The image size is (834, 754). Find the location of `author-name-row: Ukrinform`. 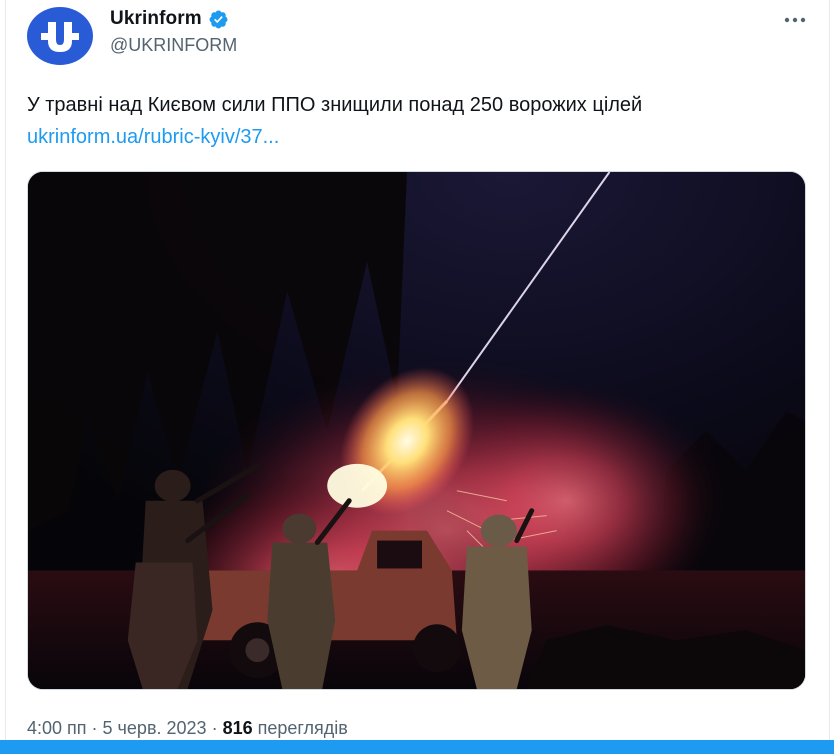

author-name-row: Ukrinform is located at coordinates (169, 19).